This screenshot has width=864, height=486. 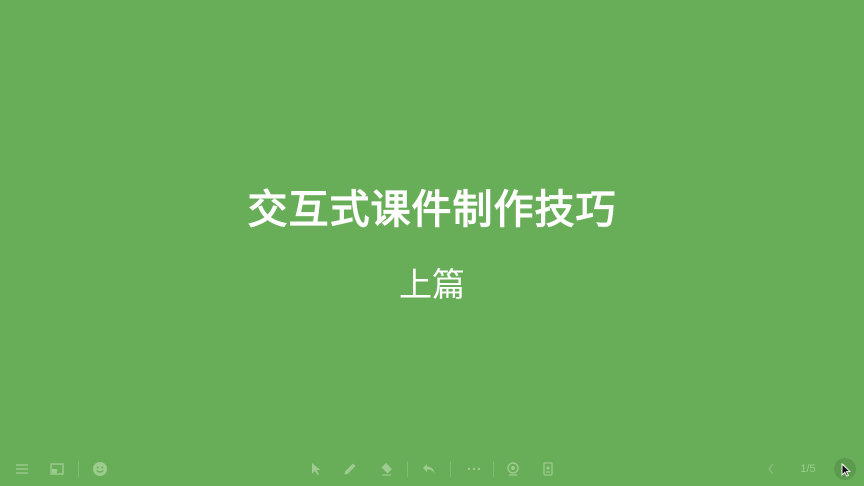 I want to click on prev-page-button, so click(x=771, y=469).